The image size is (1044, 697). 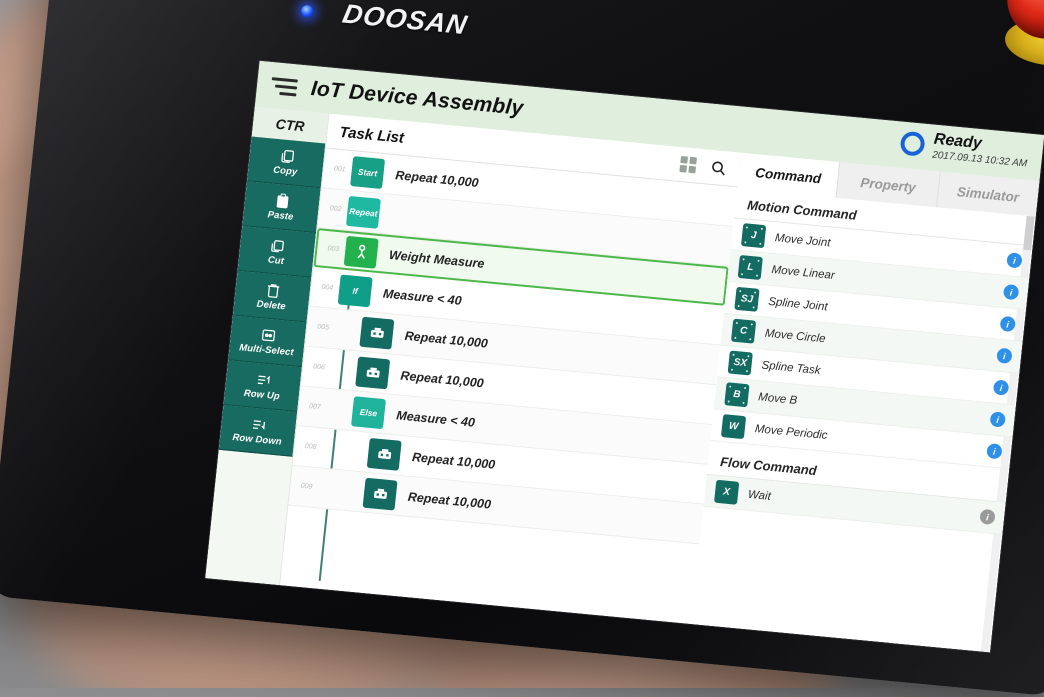 I want to click on row-number: 004, so click(x=327, y=287).